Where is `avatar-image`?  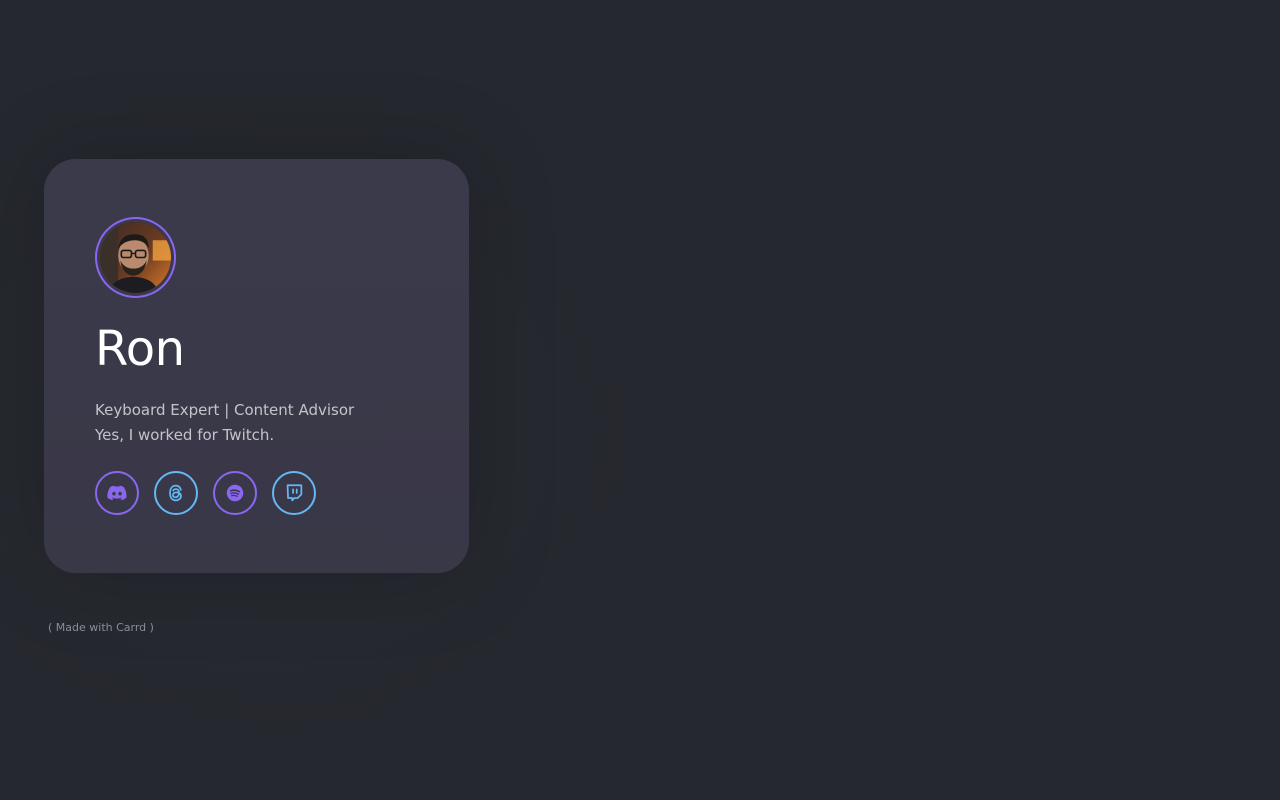 avatar-image is located at coordinates (135, 257).